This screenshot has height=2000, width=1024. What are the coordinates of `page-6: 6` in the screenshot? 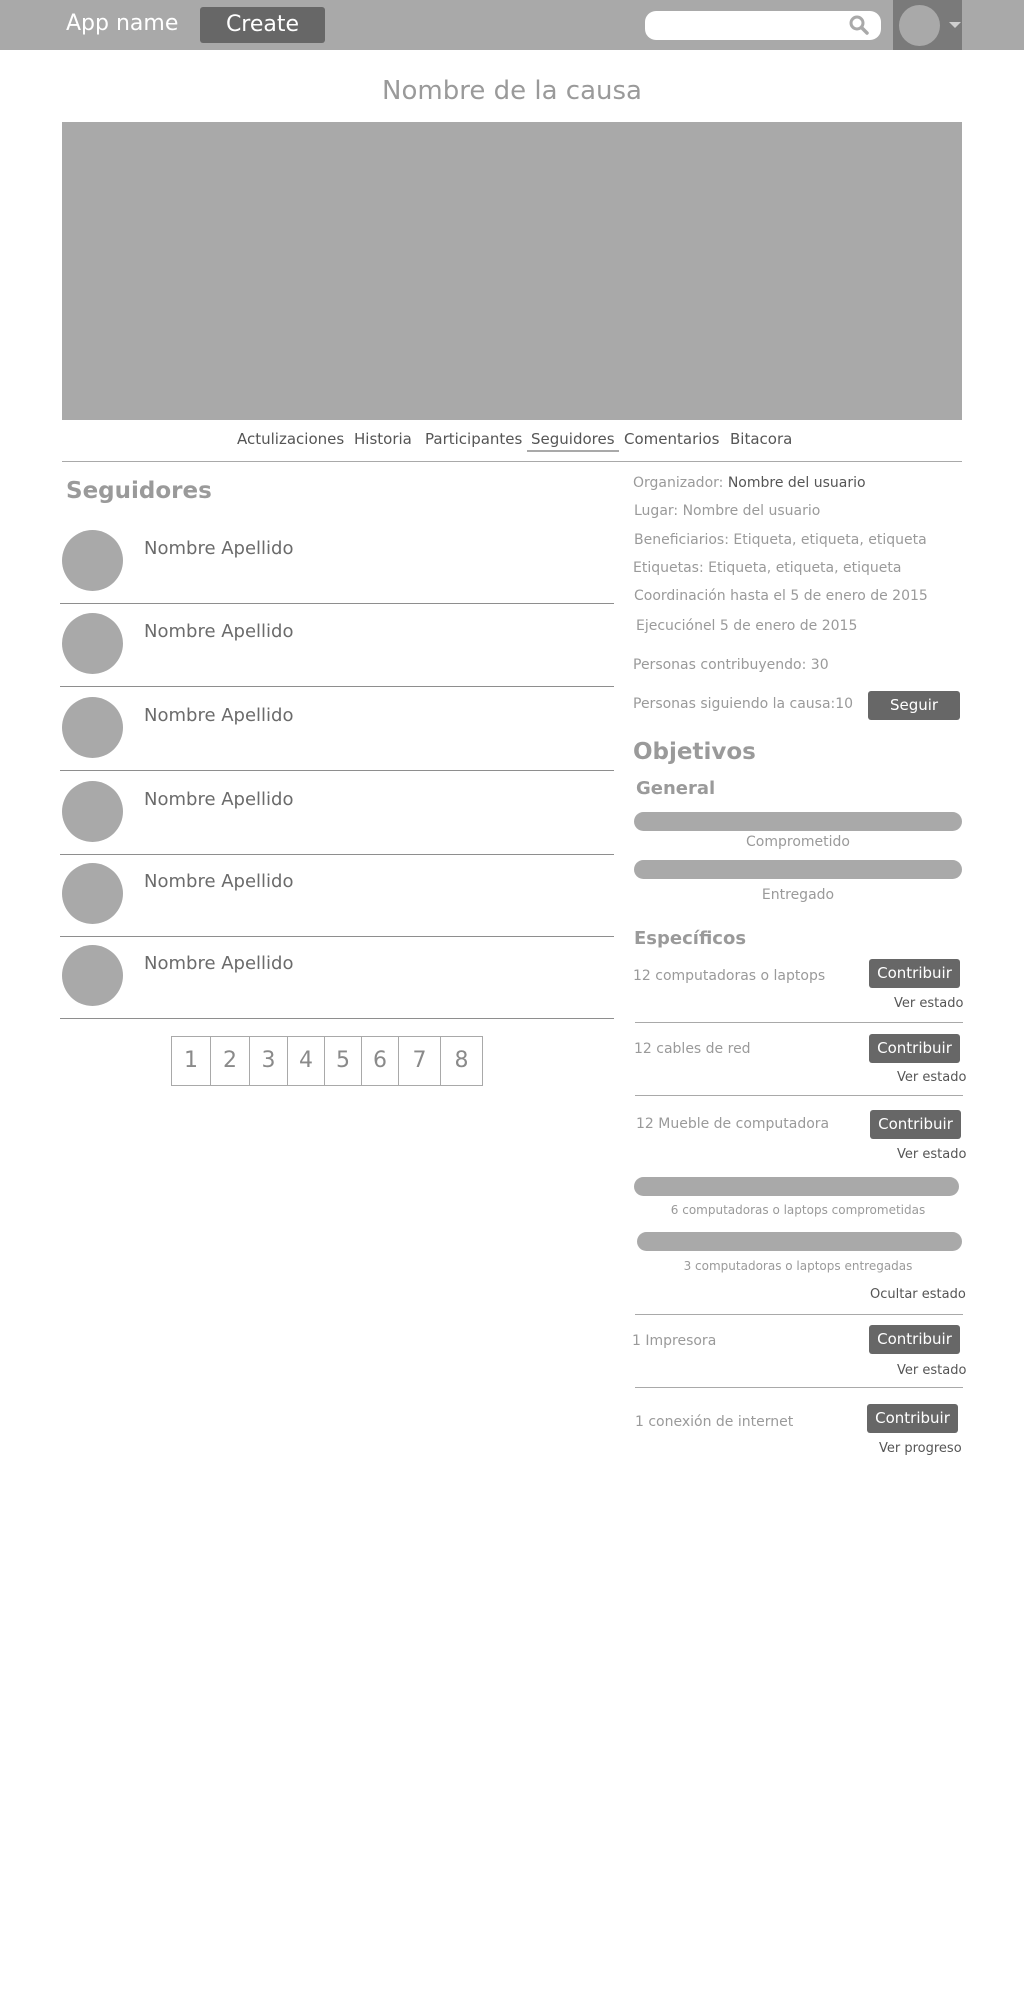 It's located at (380, 1061).